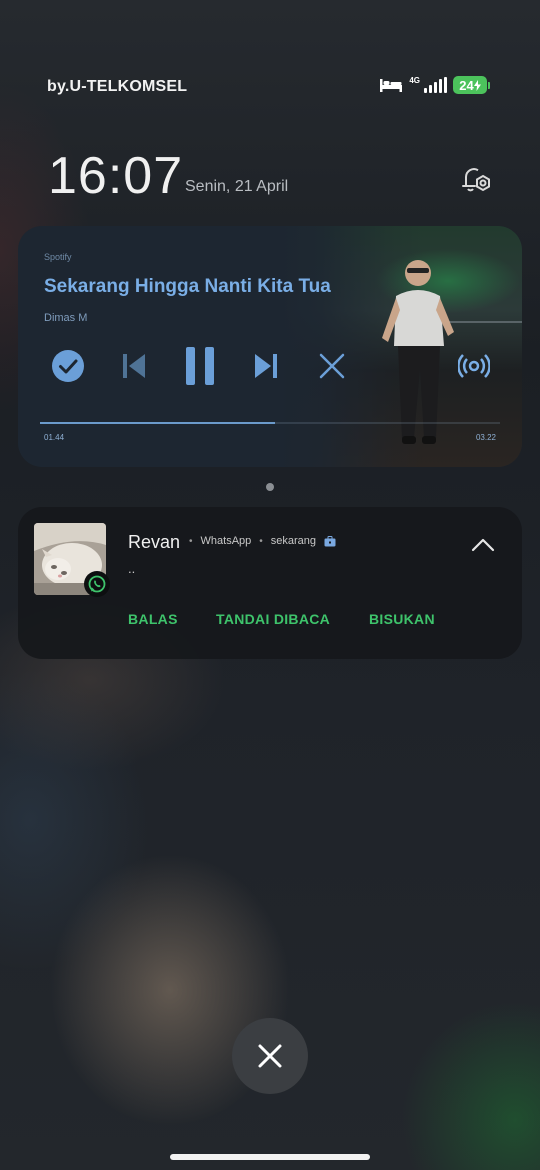 This screenshot has width=540, height=1170. Describe the element at coordinates (476, 181) in the screenshot. I see `notification-settings-icon` at that location.